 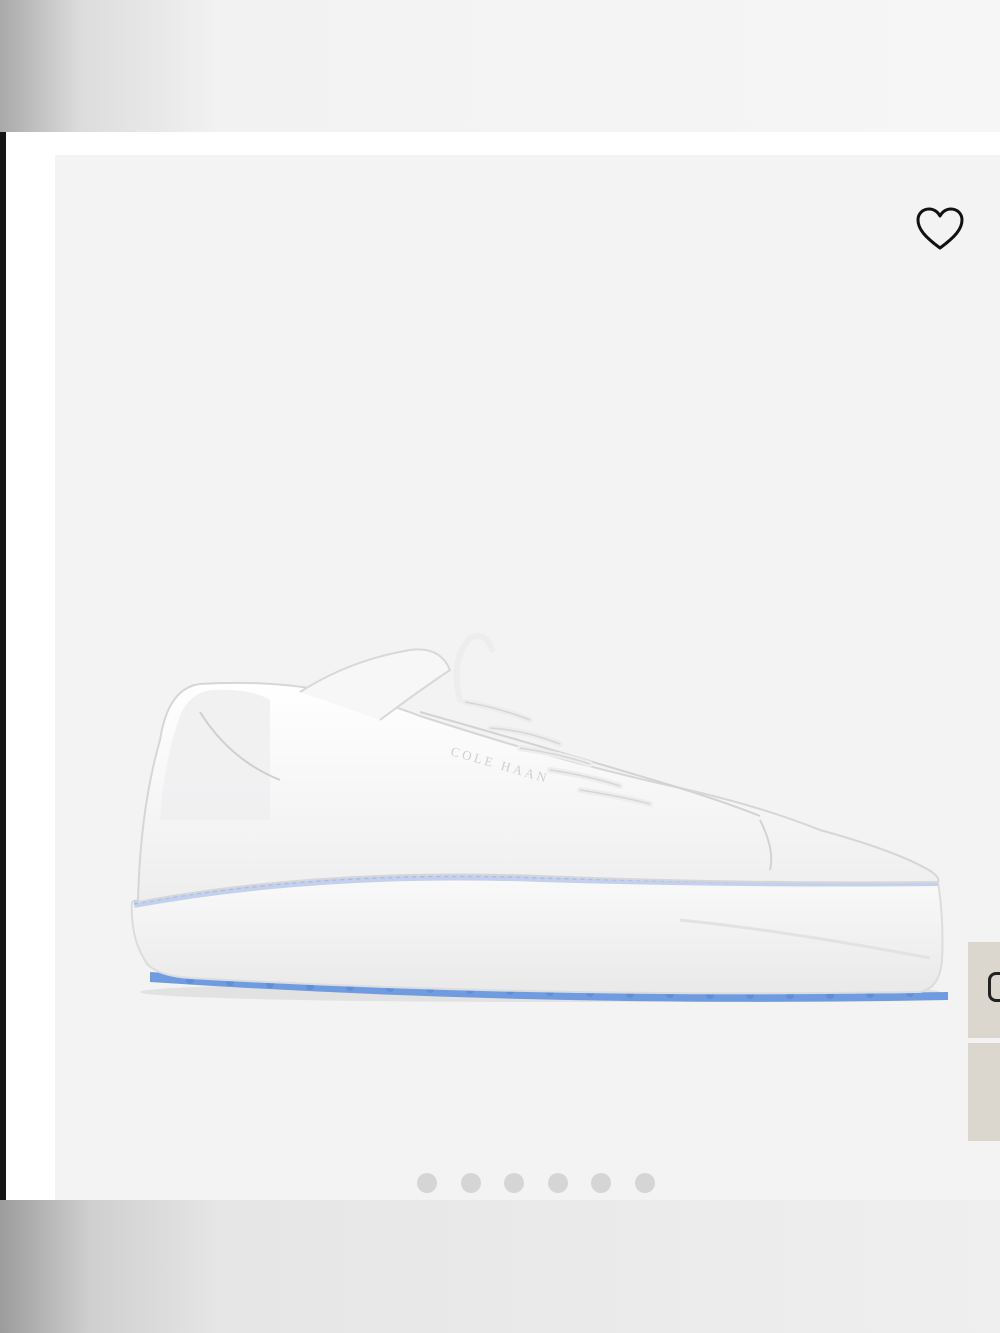 I want to click on side-tab-secondary, so click(x=984, y=1092).